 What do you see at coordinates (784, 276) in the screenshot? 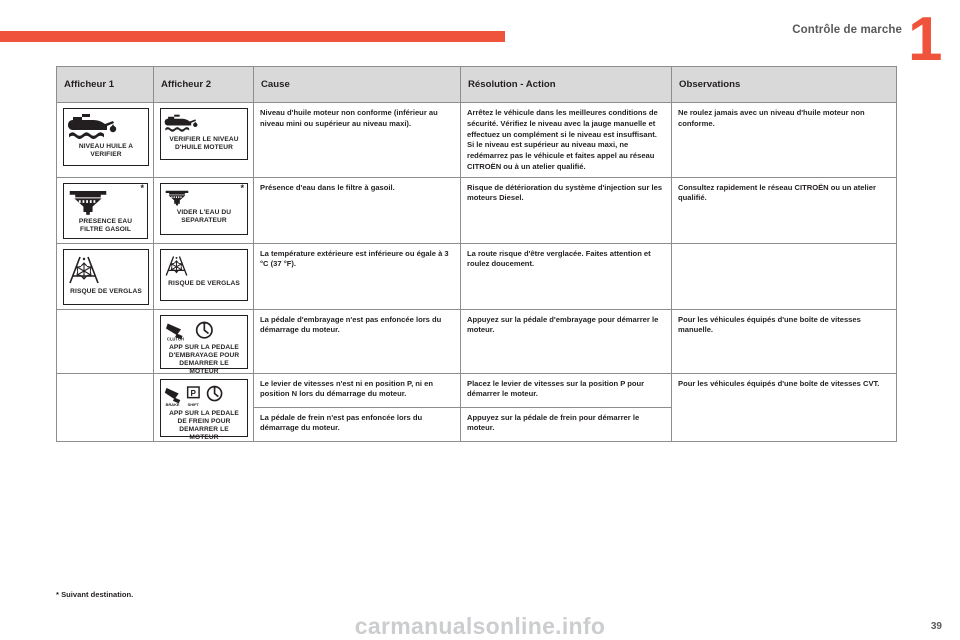
I see `observations-cell` at bounding box center [784, 276].